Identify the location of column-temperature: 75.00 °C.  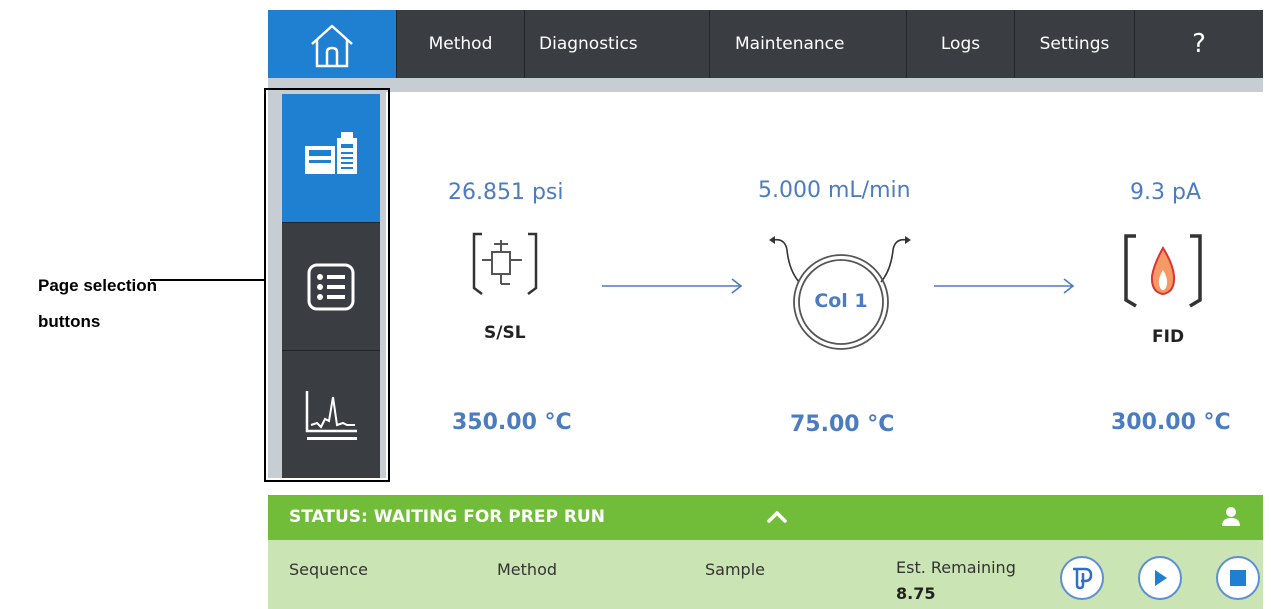
(842, 424).